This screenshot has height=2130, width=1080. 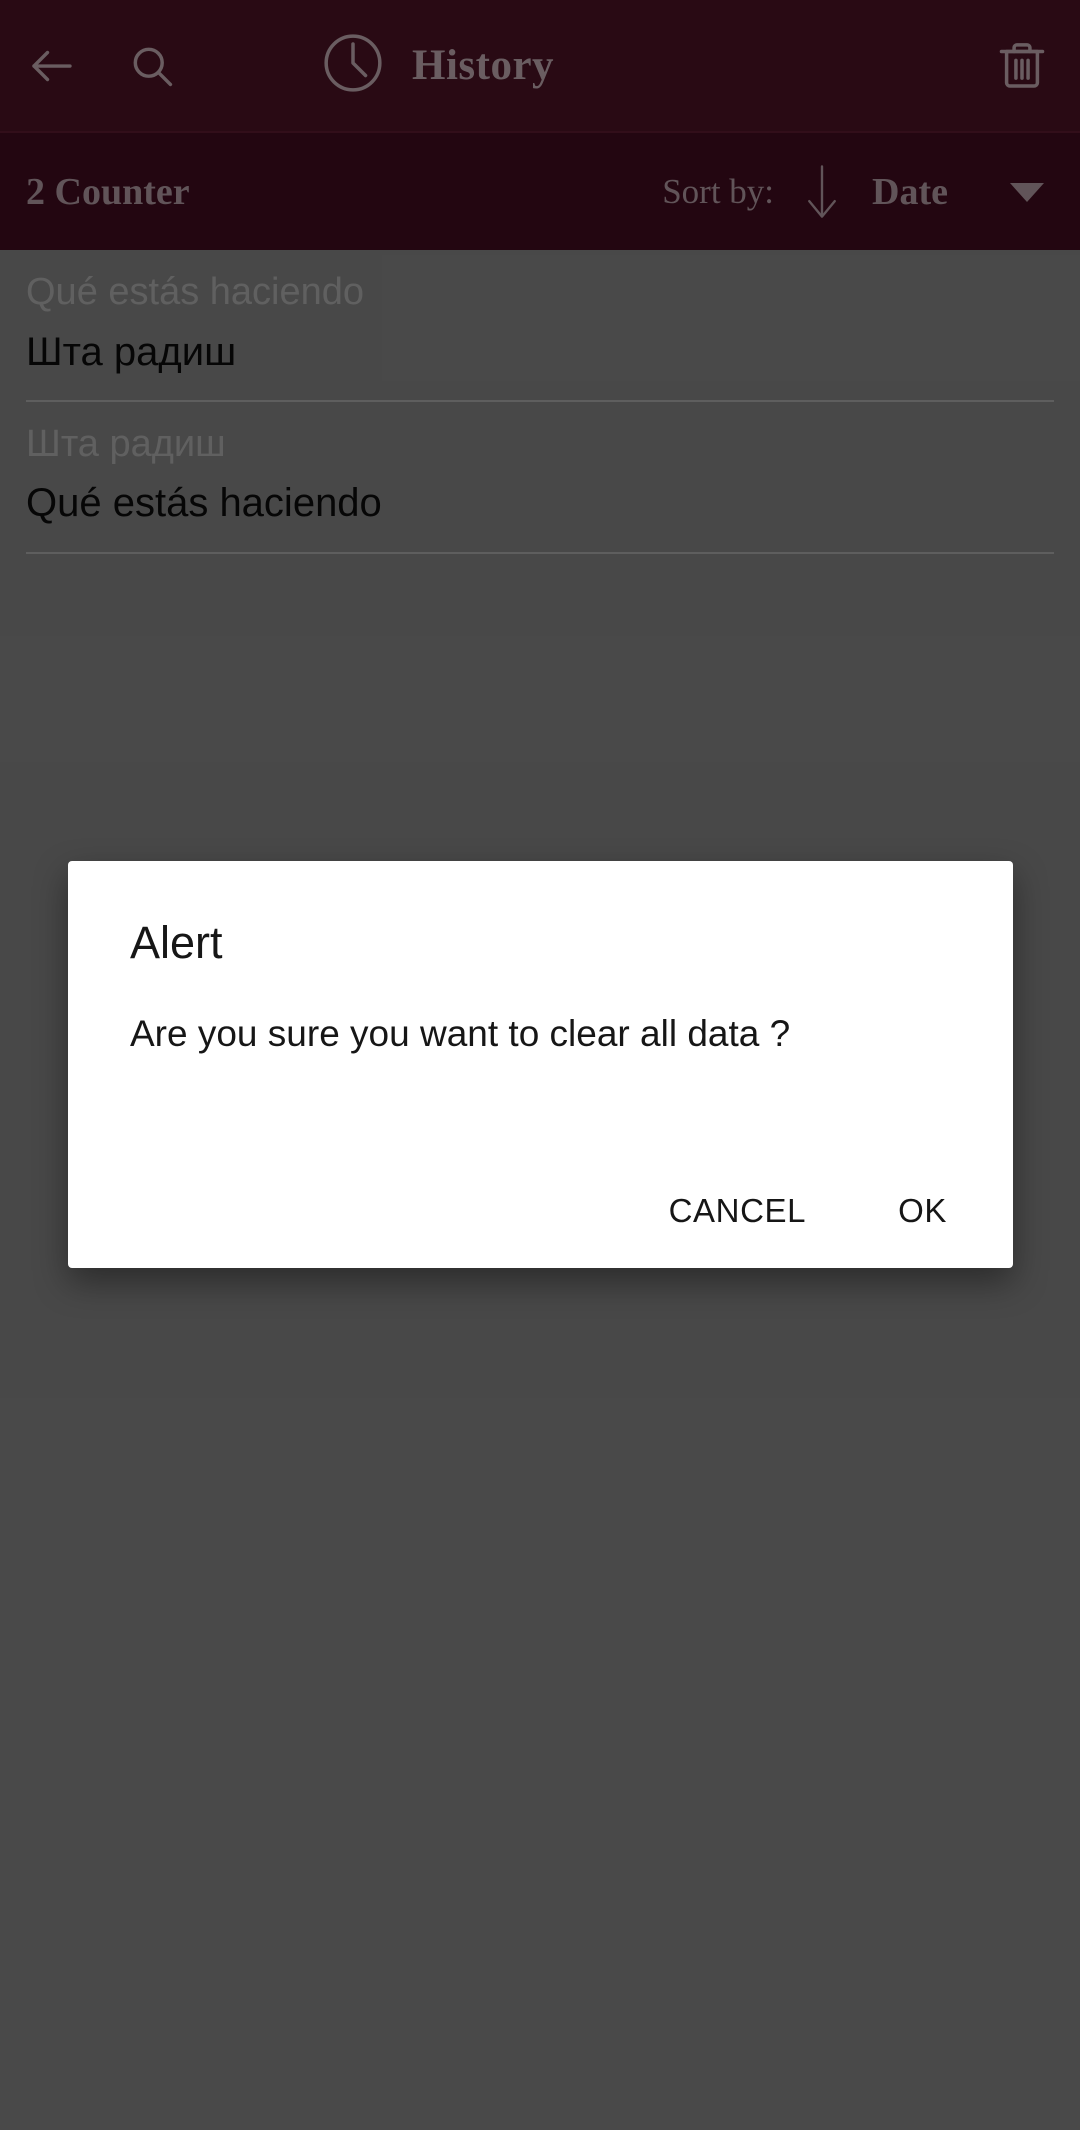 I want to click on cancel-button: CANCEL, so click(x=737, y=1211).